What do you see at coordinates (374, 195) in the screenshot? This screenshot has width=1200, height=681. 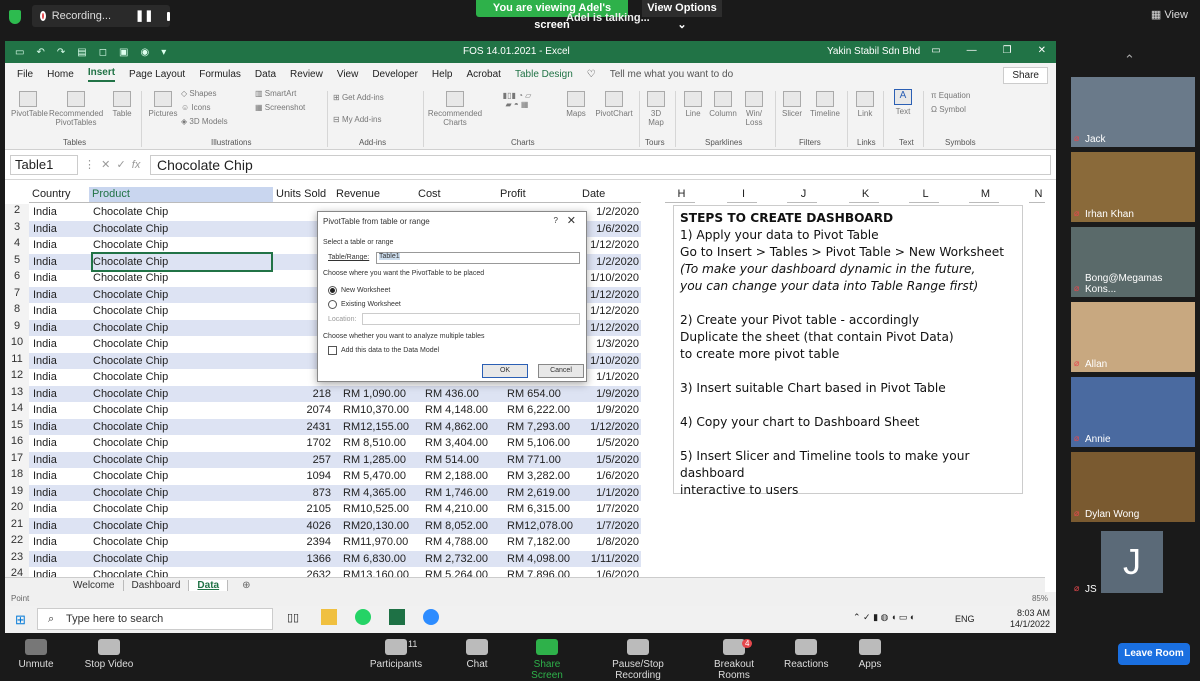 I see `header-revenue: Revenue` at bounding box center [374, 195].